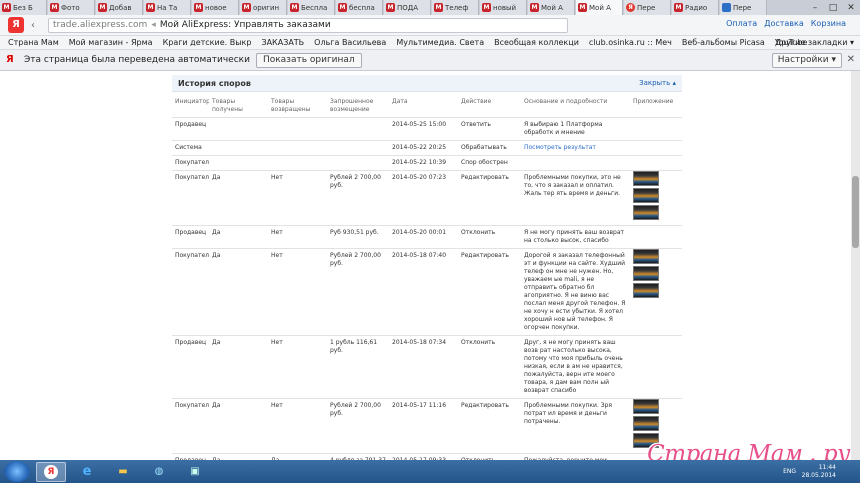 This screenshot has height=483, width=860. I want to click on header-link-delivery: Доставка, so click(784, 23).